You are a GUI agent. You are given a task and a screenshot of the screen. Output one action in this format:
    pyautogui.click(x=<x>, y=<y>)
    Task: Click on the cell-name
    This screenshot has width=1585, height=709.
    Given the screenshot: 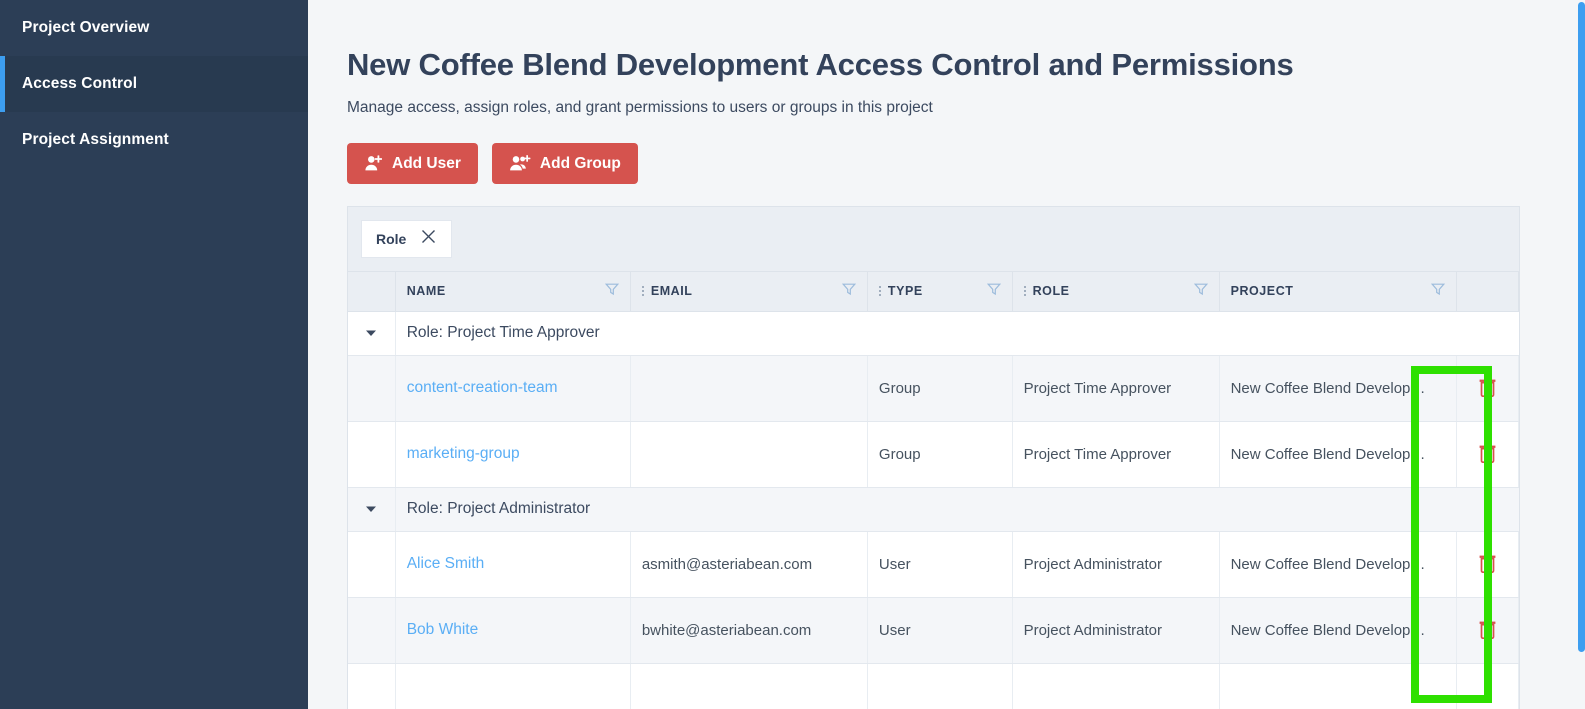 What is the action you would take?
    pyautogui.click(x=513, y=686)
    